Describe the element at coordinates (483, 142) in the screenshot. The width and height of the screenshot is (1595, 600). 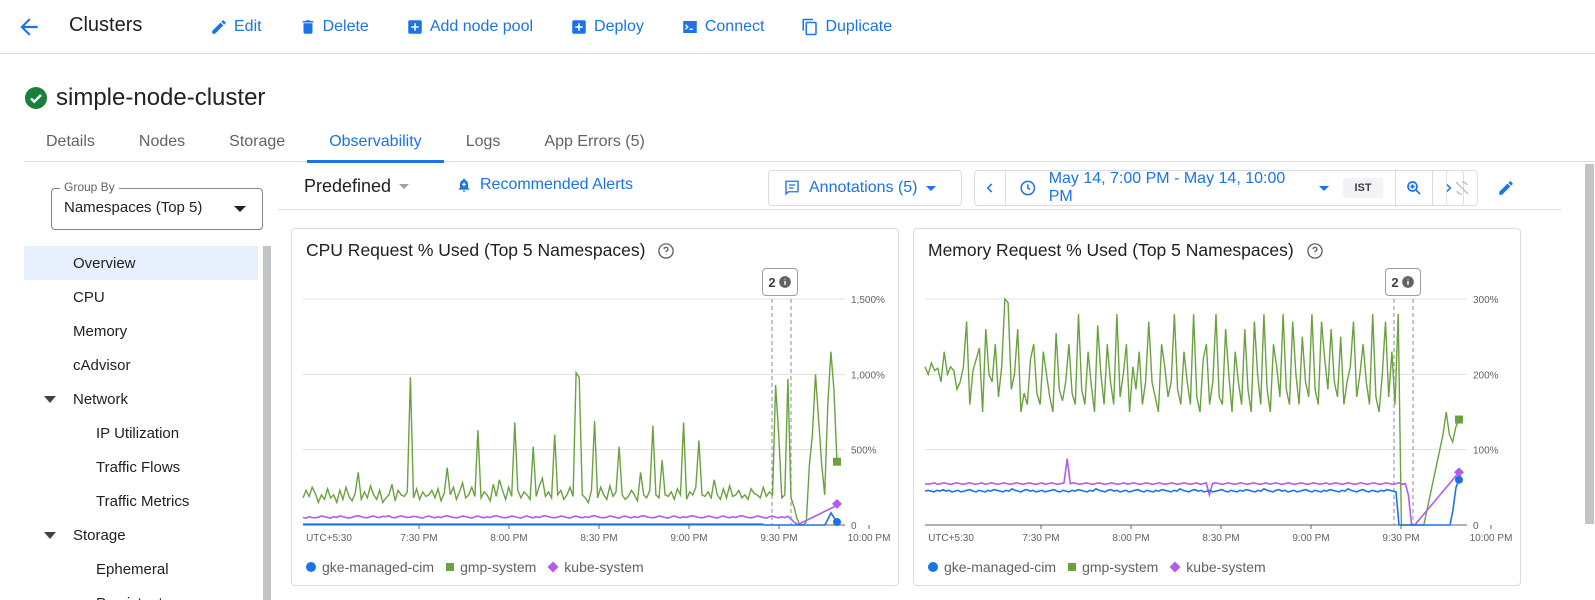
I see `tab-logs: Logs` at that location.